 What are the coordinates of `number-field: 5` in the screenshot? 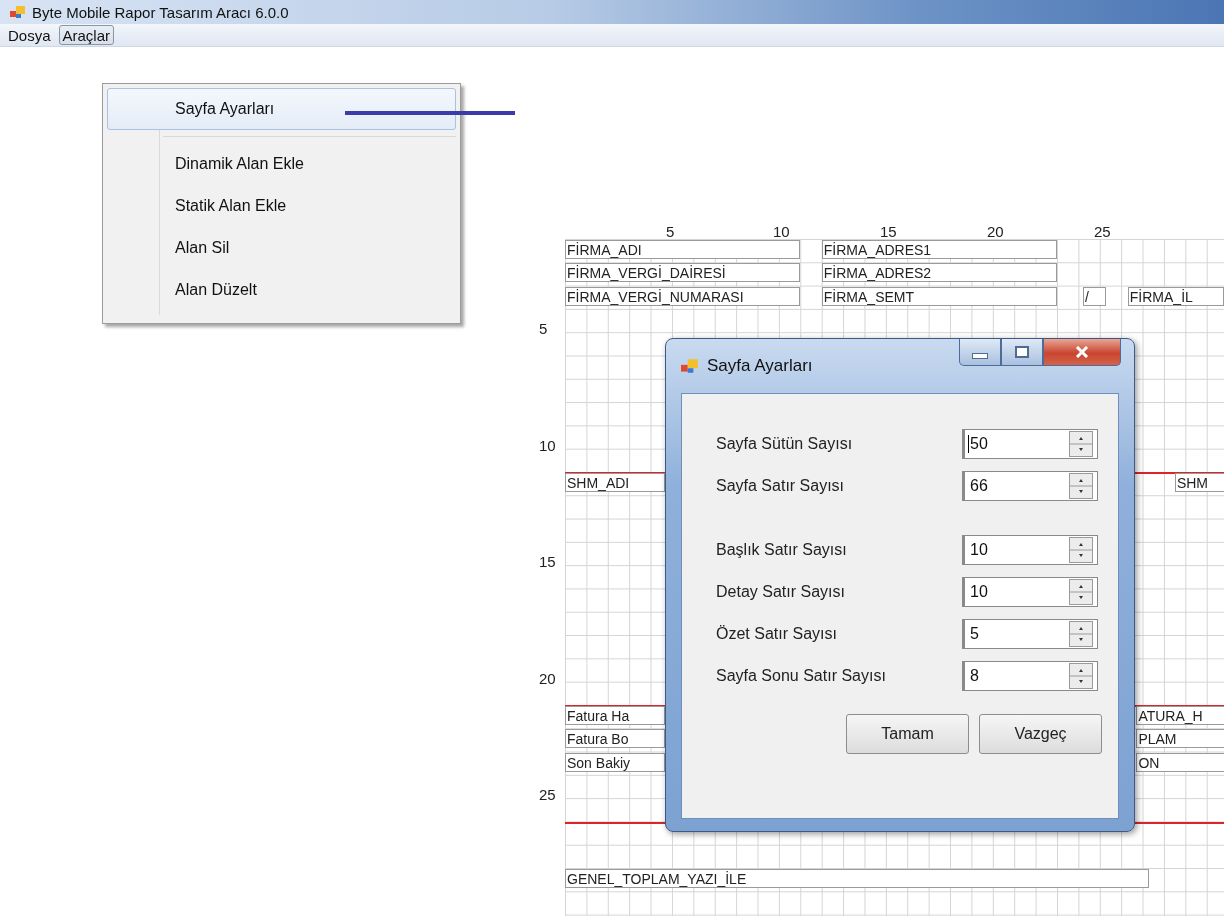 It's located at (1030, 634).